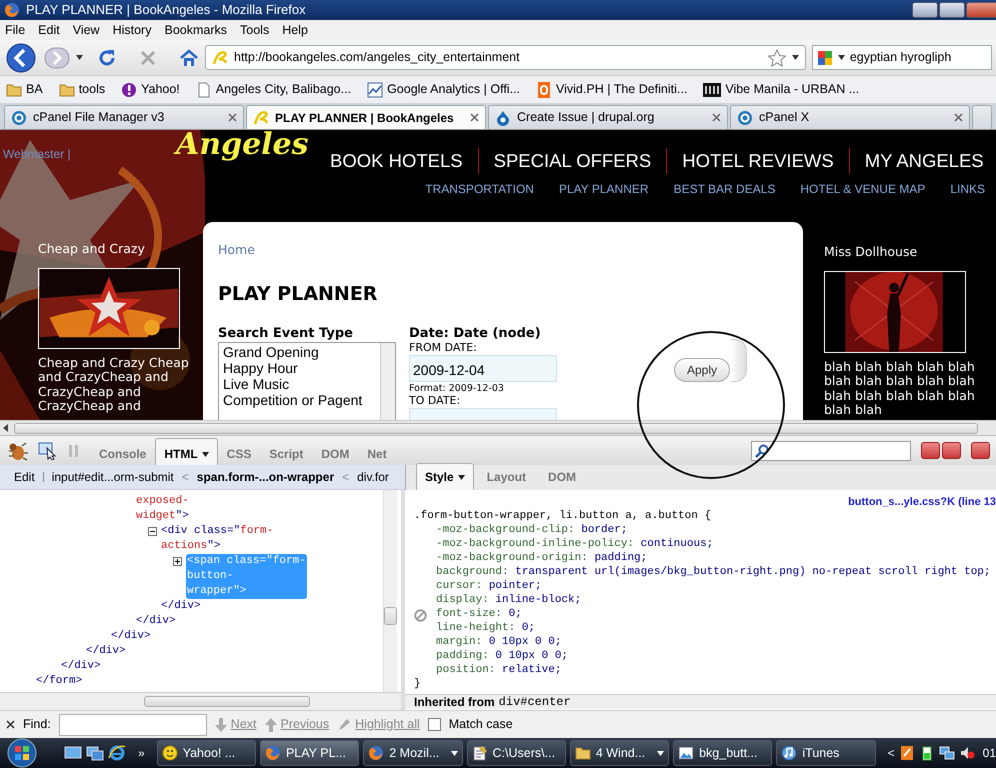 The height and width of the screenshot is (768, 996). Describe the element at coordinates (95, 753) in the screenshot. I see `windows-icon` at that location.